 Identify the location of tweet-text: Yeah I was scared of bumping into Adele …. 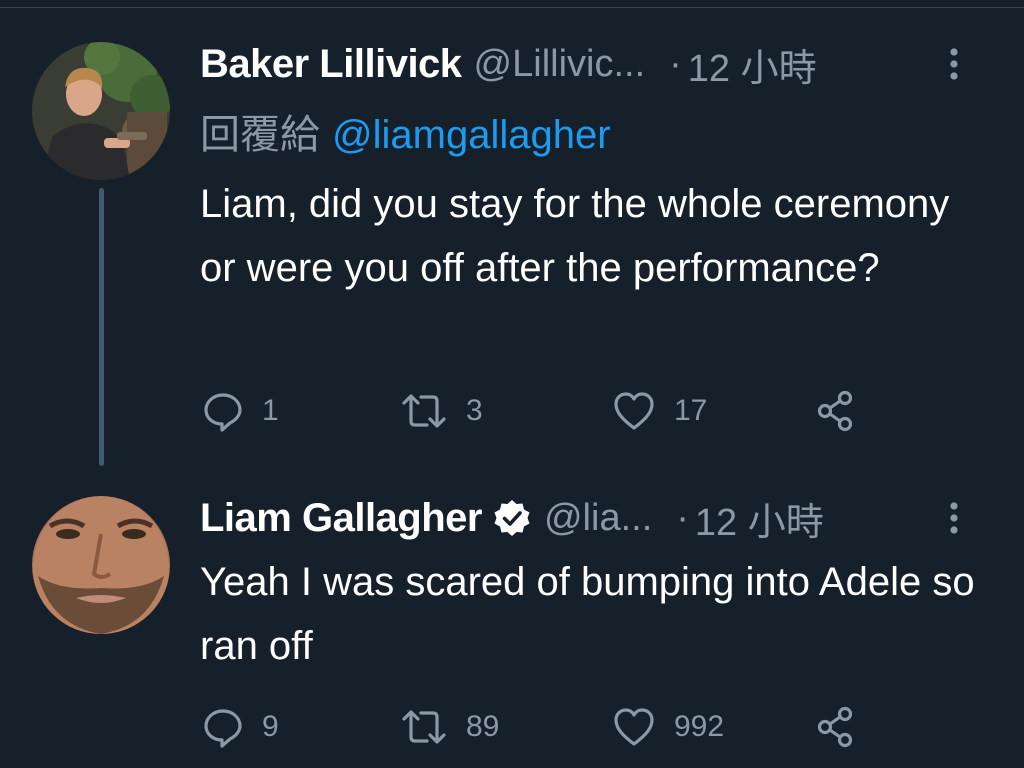
(587, 614).